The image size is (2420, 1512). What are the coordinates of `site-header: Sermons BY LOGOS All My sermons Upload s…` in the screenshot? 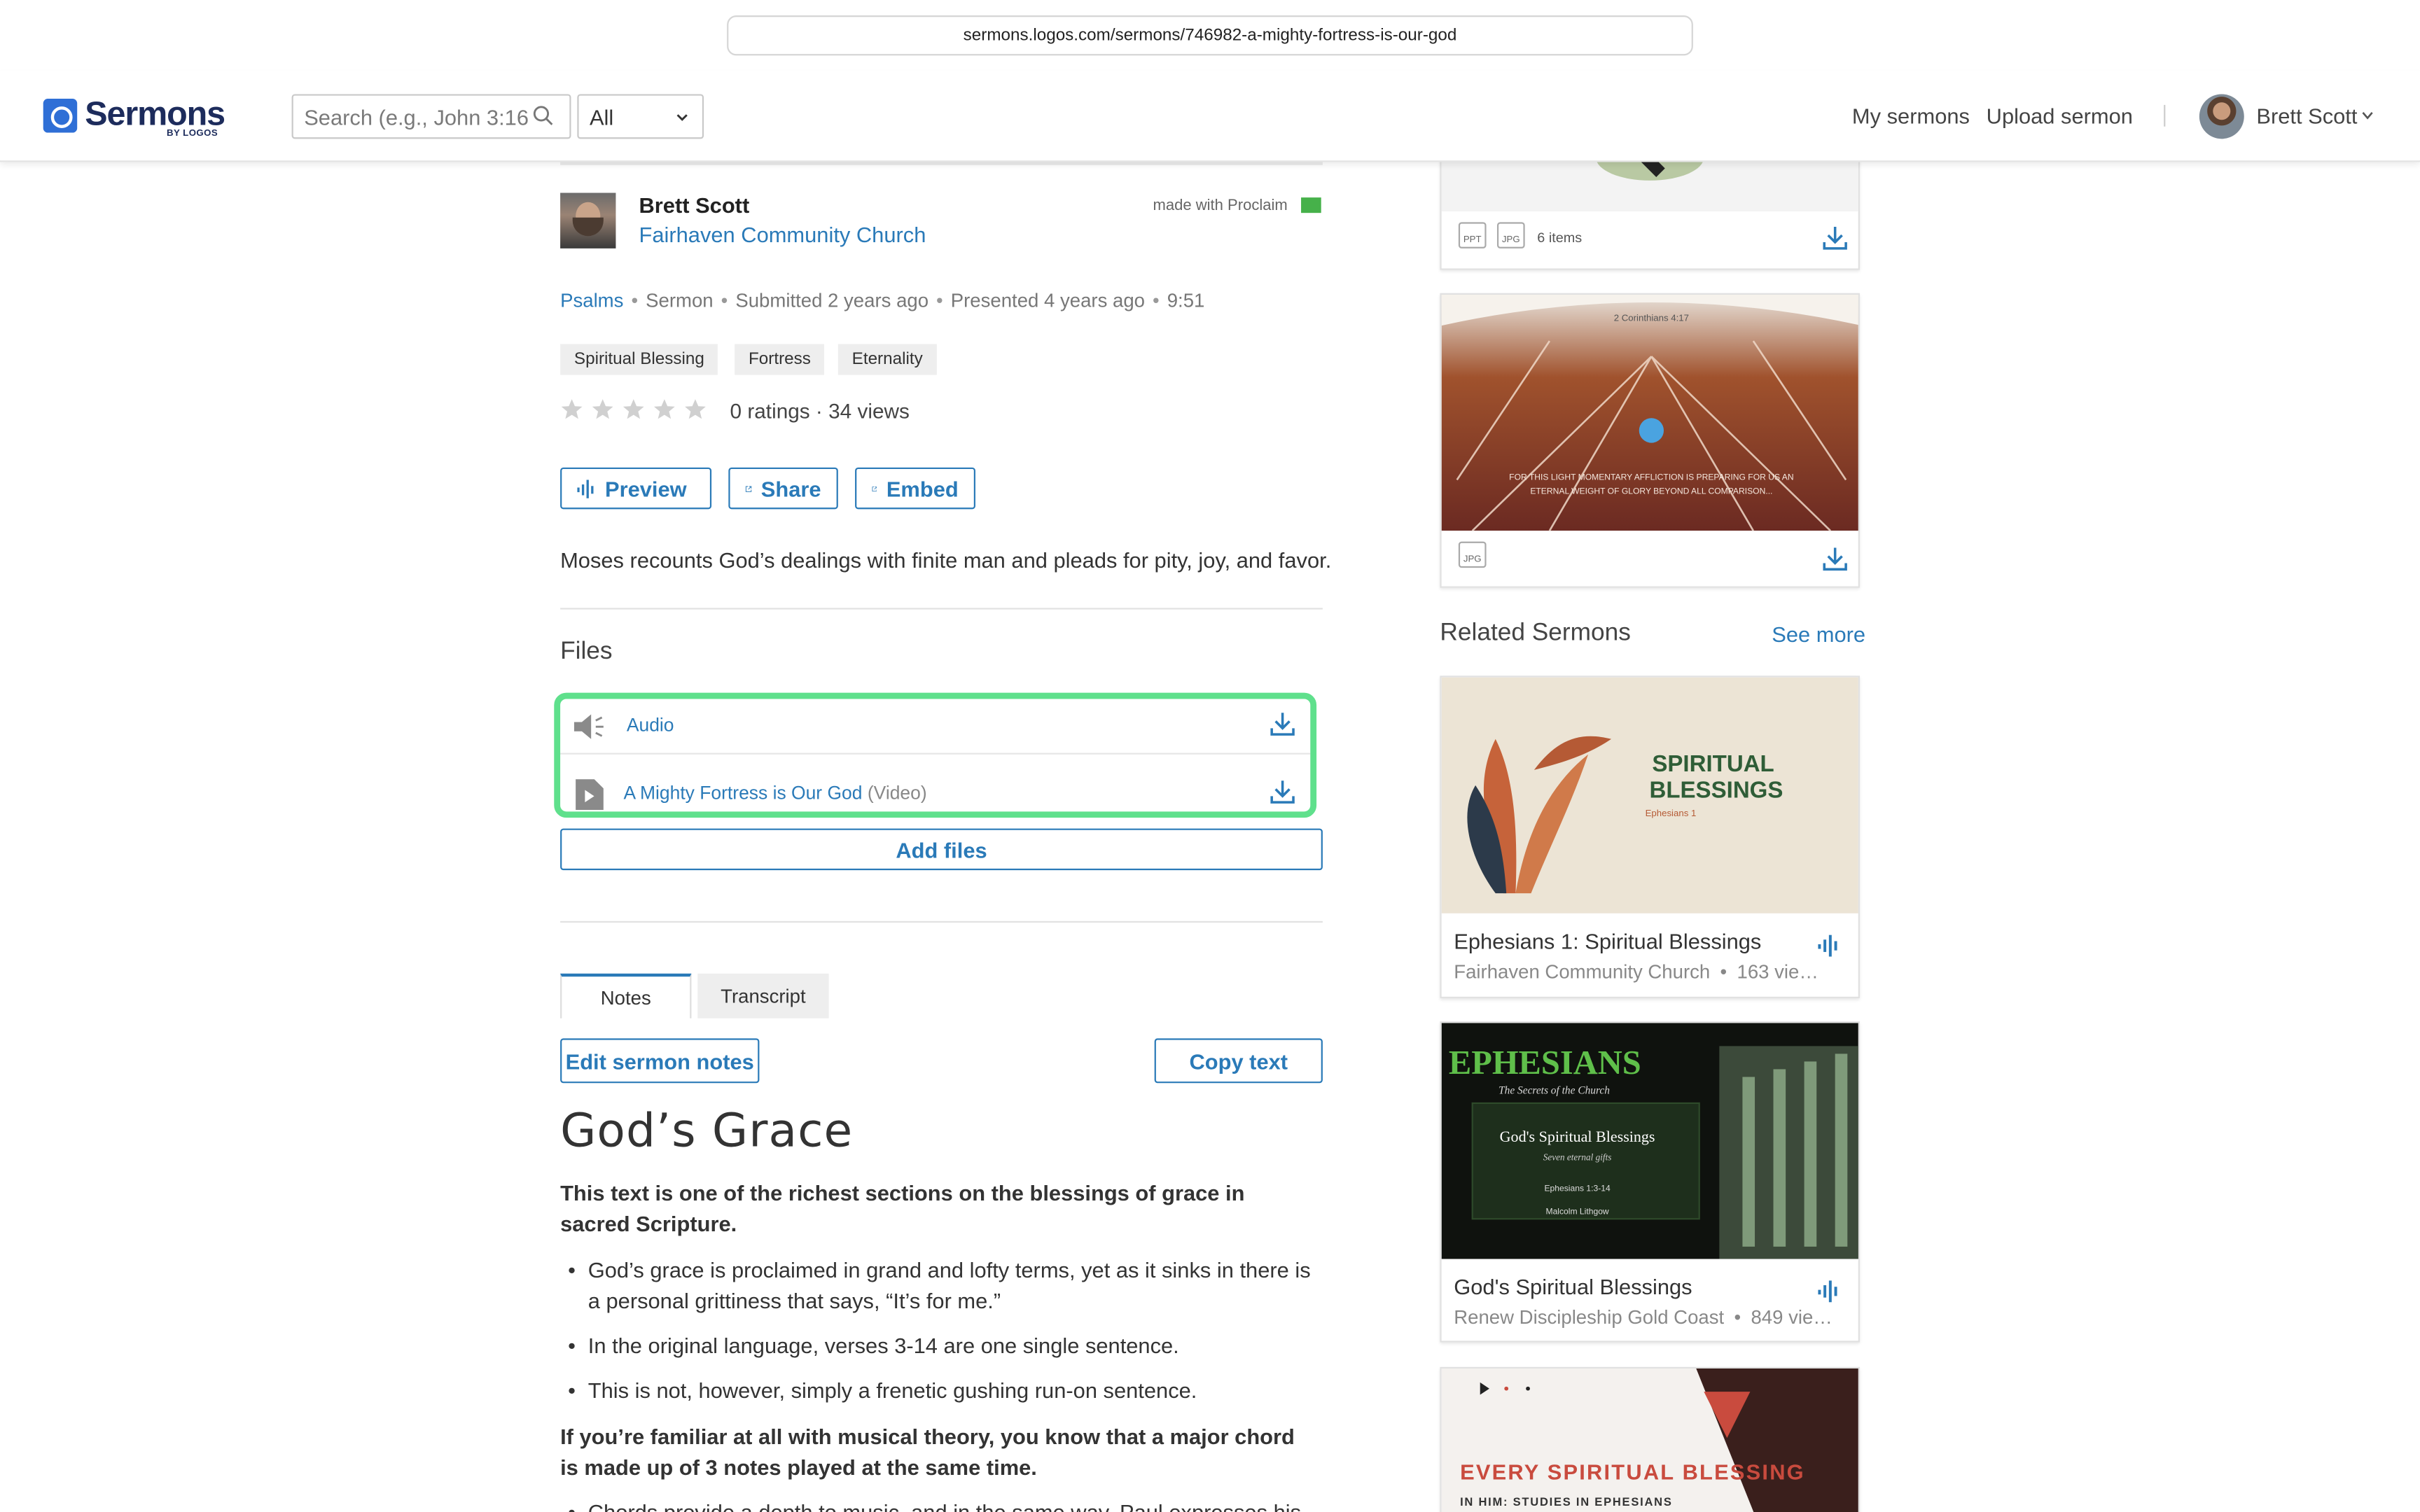 It's located at (1210, 116).